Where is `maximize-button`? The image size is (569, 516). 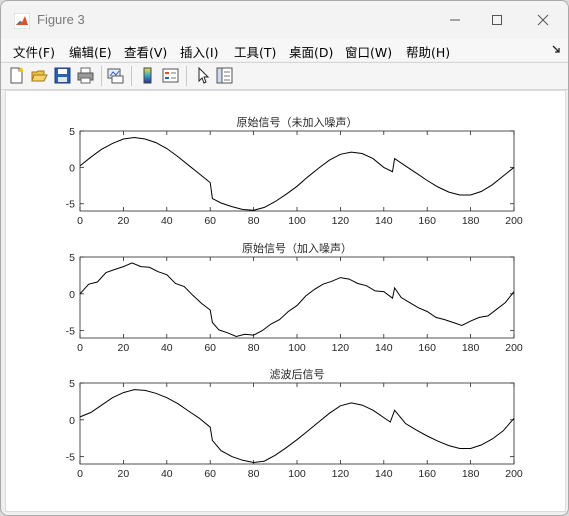
maximize-button is located at coordinates (497, 20).